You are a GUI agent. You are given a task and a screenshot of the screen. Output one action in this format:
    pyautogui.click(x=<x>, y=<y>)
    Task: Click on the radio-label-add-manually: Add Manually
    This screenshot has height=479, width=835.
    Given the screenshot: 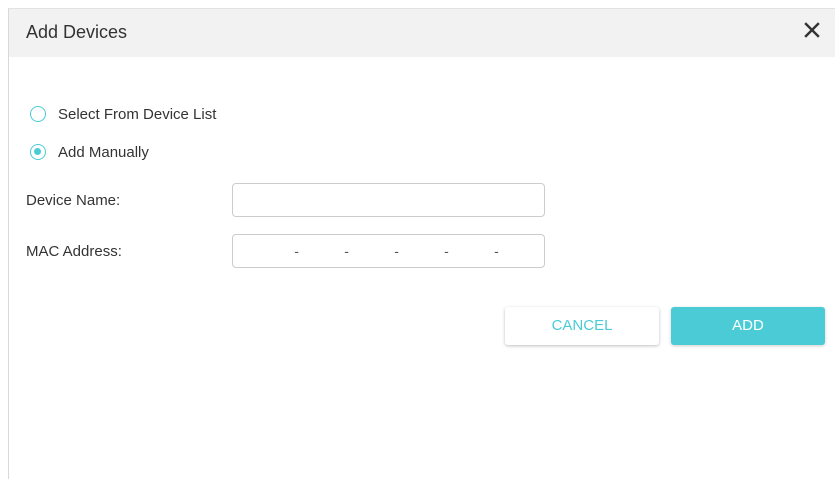 What is the action you would take?
    pyautogui.click(x=103, y=152)
    